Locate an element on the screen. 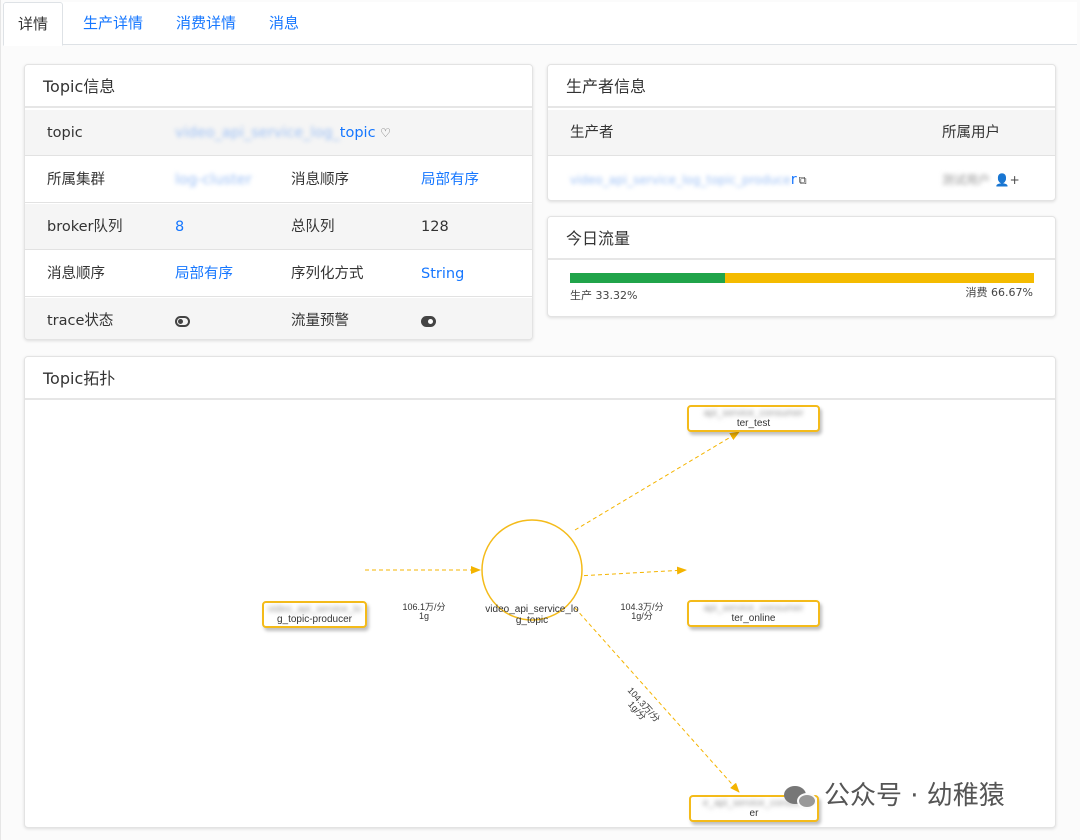 This screenshot has width=1080, height=840. trace-label: trace状态 is located at coordinates (80, 321).